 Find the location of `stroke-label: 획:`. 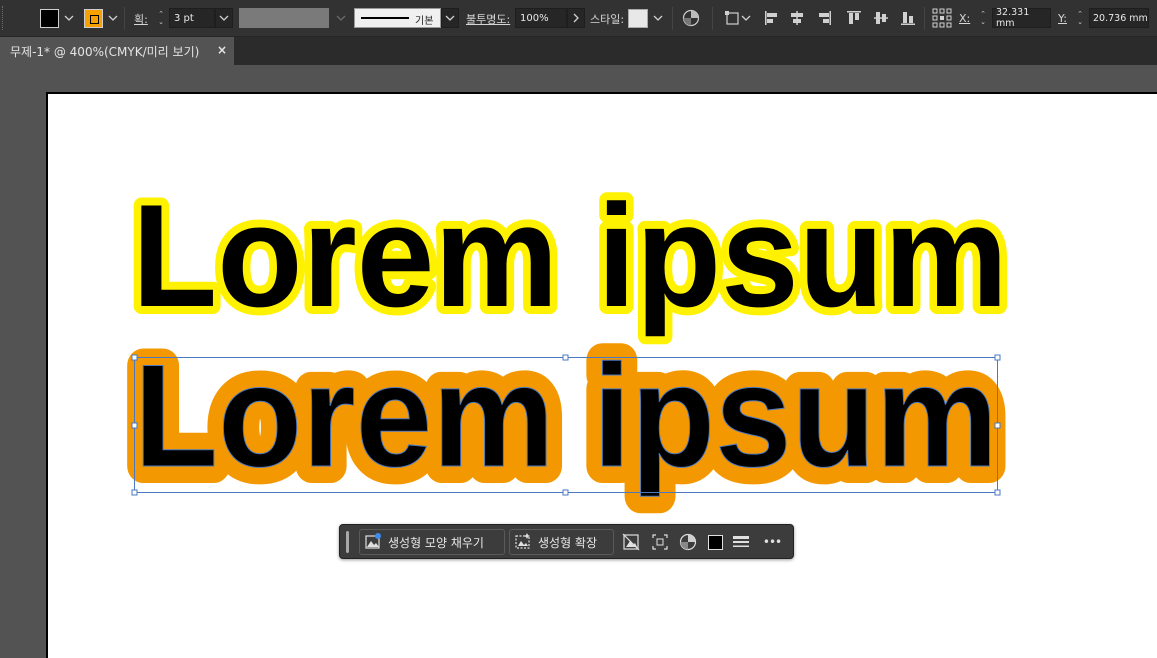

stroke-label: 획: is located at coordinates (141, 19).